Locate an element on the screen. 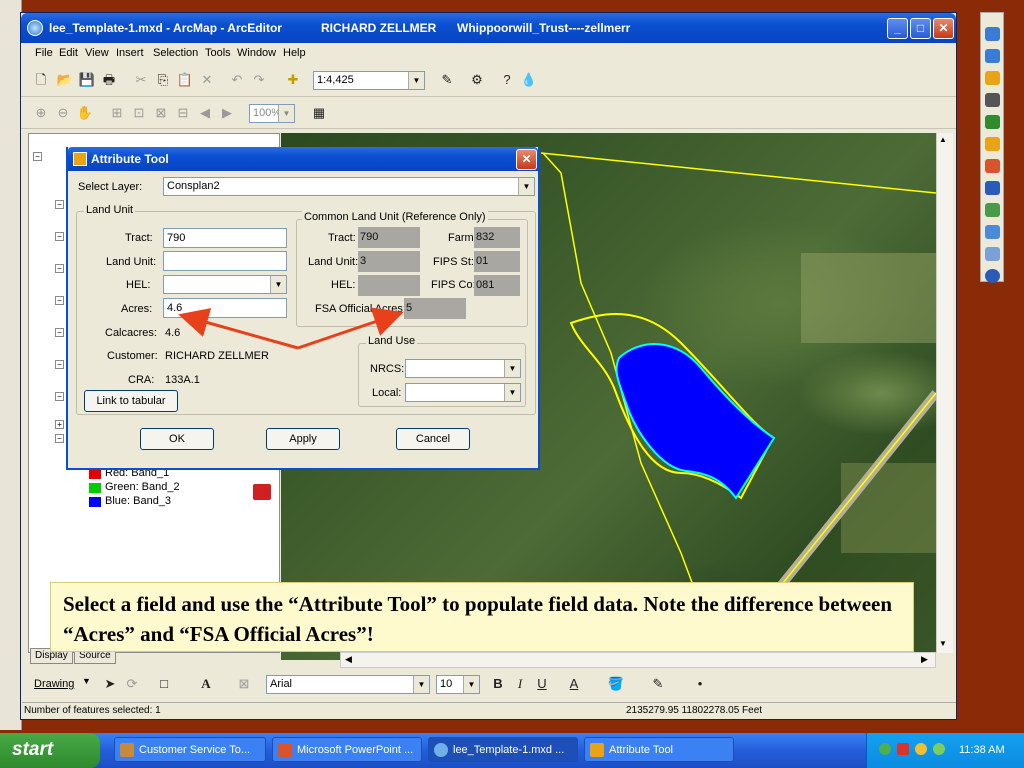 The height and width of the screenshot is (768, 1024). taskbar-item-attribute-tool: Attribute Tool is located at coordinates (659, 749).